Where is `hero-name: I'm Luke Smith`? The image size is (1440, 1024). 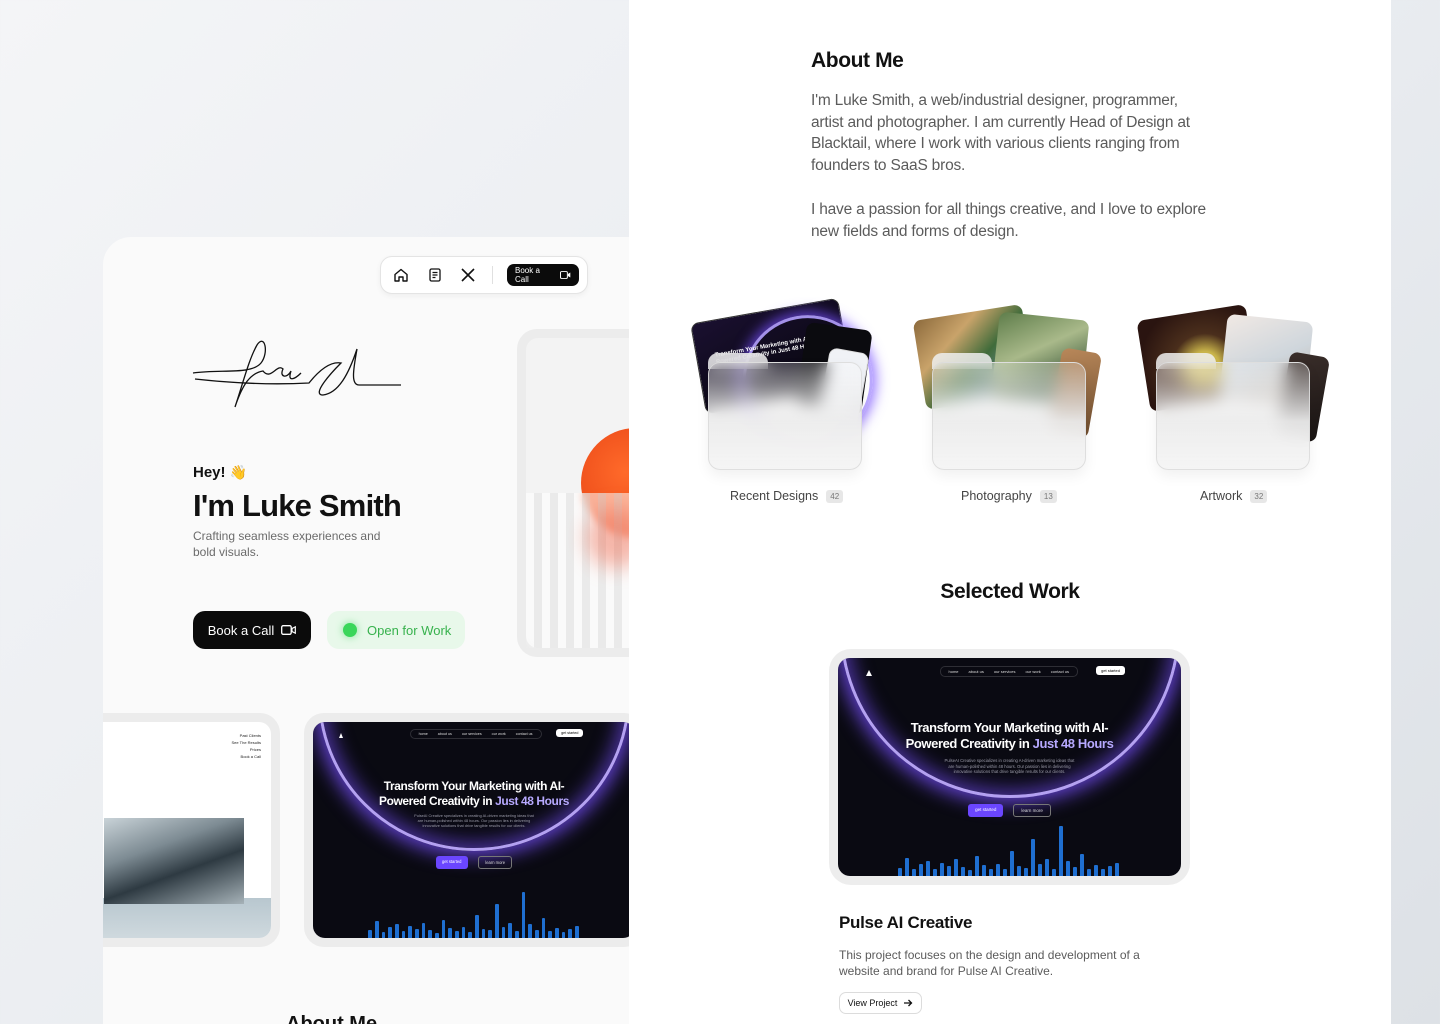 hero-name: I'm Luke Smith is located at coordinates (297, 505).